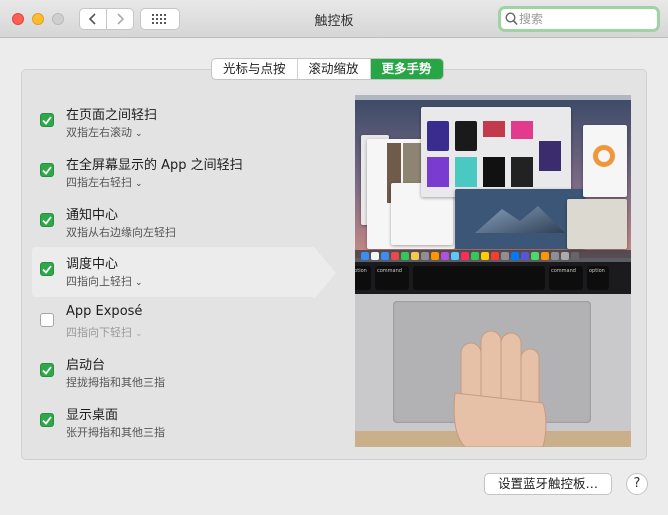 The image size is (668, 515). Describe the element at coordinates (121, 232) in the screenshot. I see `gesture-option-label: 双指从右边缘向左轻扫` at that location.